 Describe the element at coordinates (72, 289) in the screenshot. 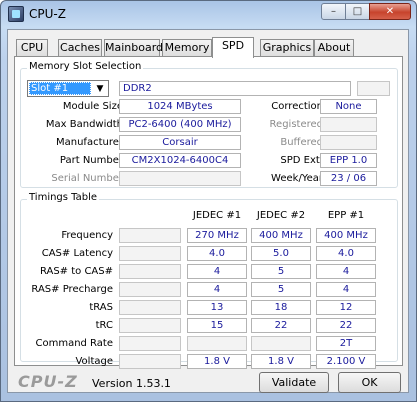

I see `timings-row-label: RAS# Precharge` at that location.